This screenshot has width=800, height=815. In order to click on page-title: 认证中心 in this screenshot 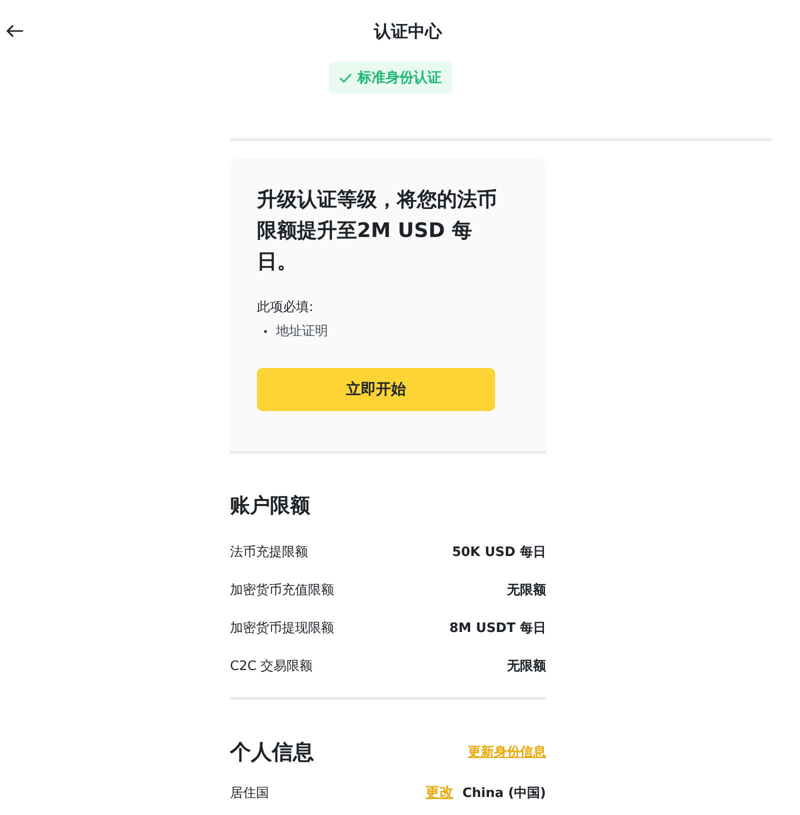, I will do `click(408, 31)`.